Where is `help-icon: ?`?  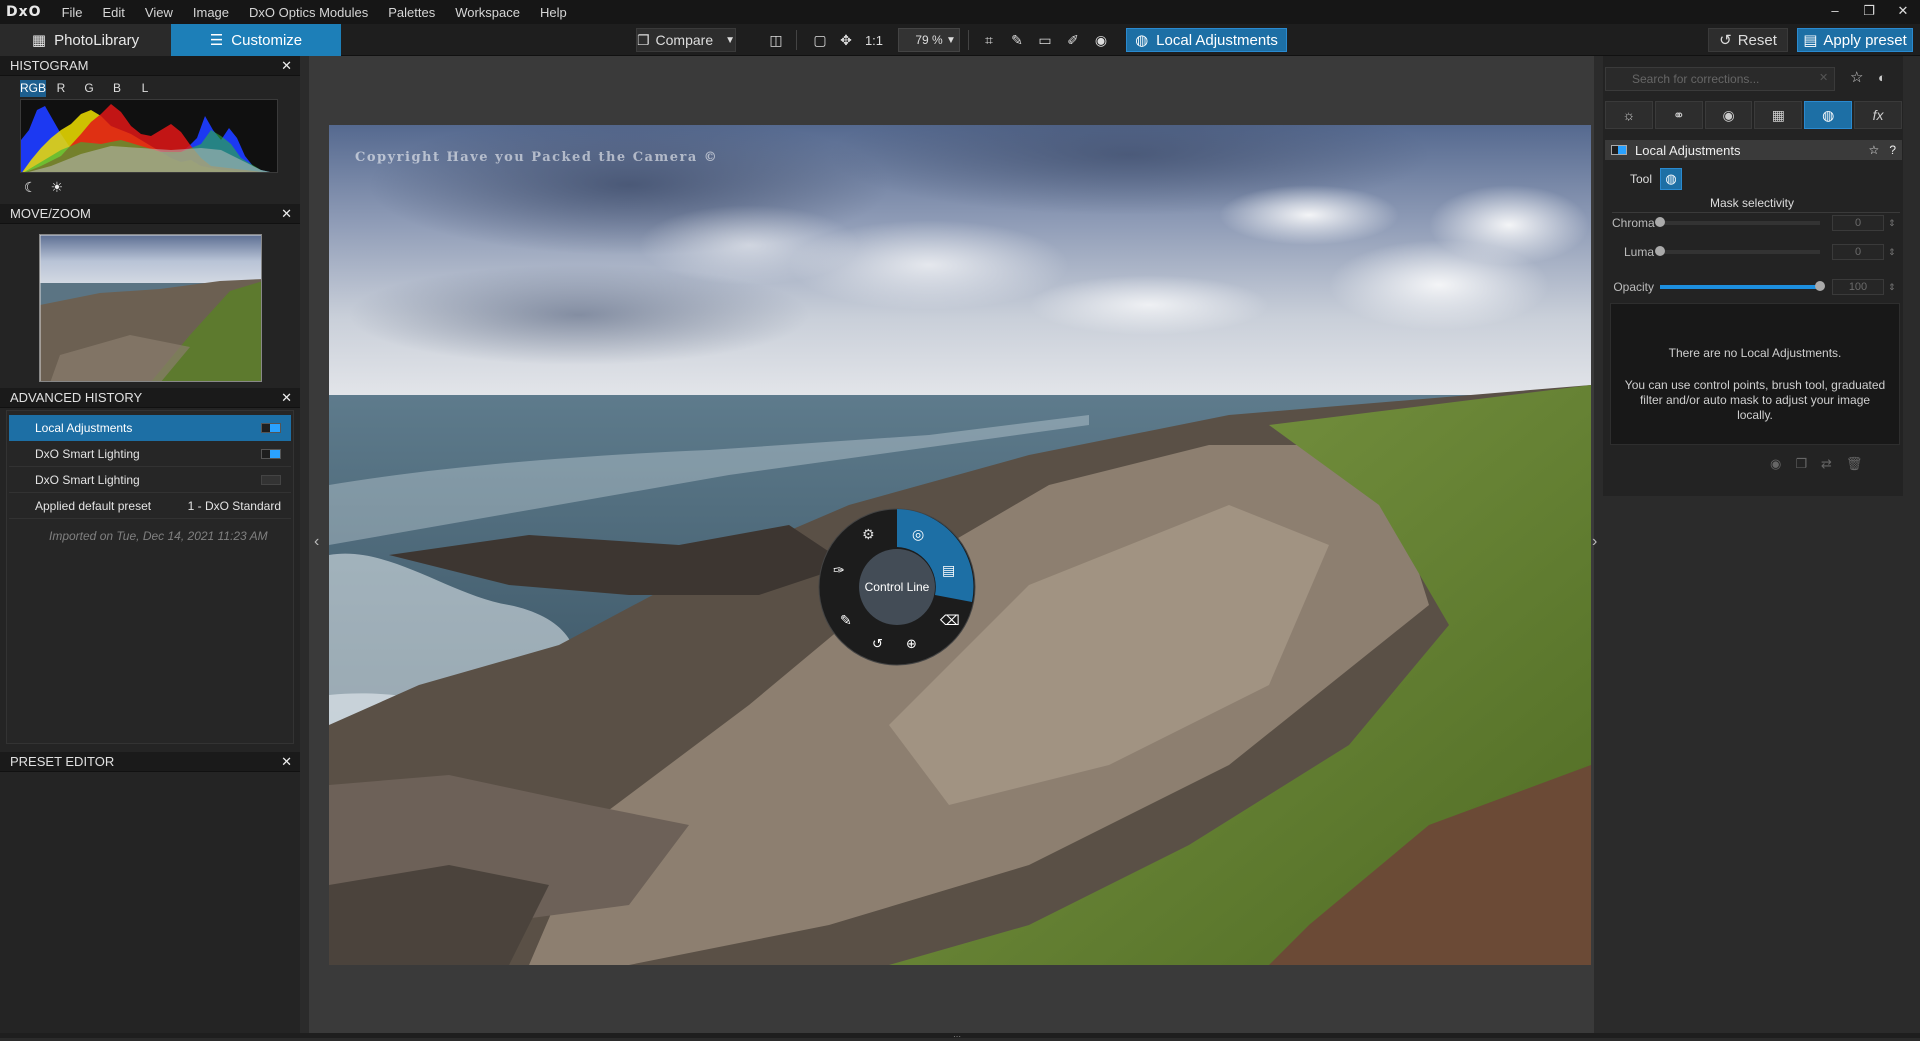
help-icon: ? is located at coordinates (1892, 150).